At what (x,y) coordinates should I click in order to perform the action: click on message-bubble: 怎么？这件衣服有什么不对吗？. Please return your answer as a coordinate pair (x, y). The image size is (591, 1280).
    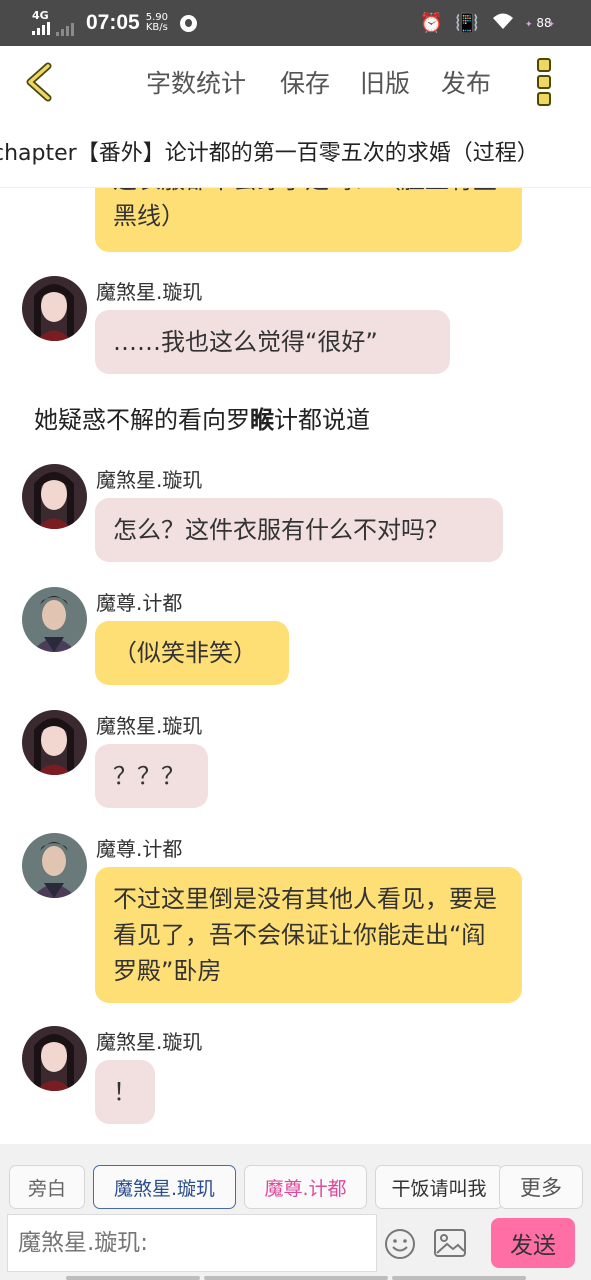
    Looking at the image, I should click on (299, 530).